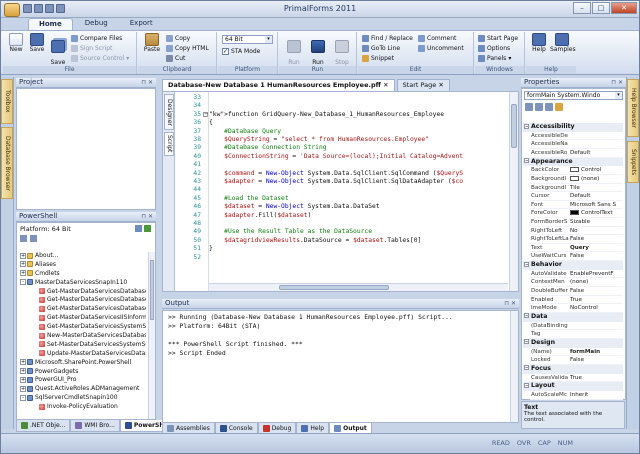 This screenshot has height=454, width=640. Describe the element at coordinates (596, 188) in the screenshot. I see `property-value: Tile` at that location.